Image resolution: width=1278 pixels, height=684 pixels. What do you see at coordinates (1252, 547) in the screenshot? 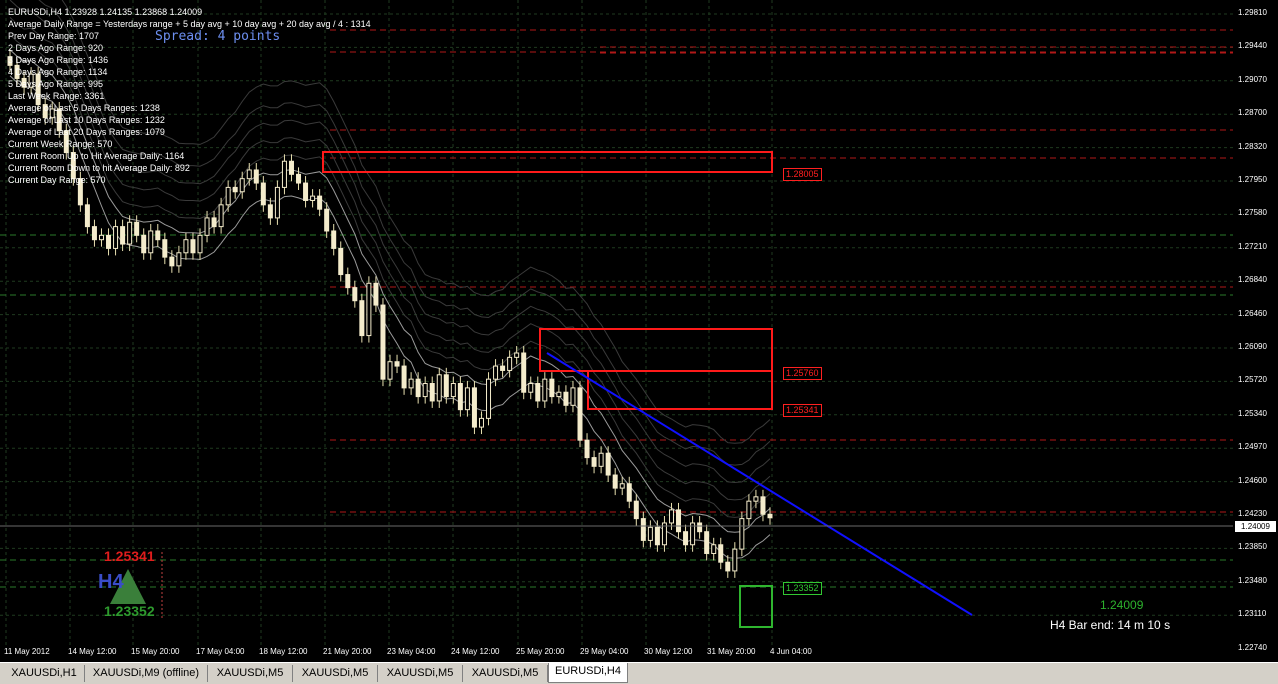
I see `price-tick-label: 1.23850` at bounding box center [1252, 547].